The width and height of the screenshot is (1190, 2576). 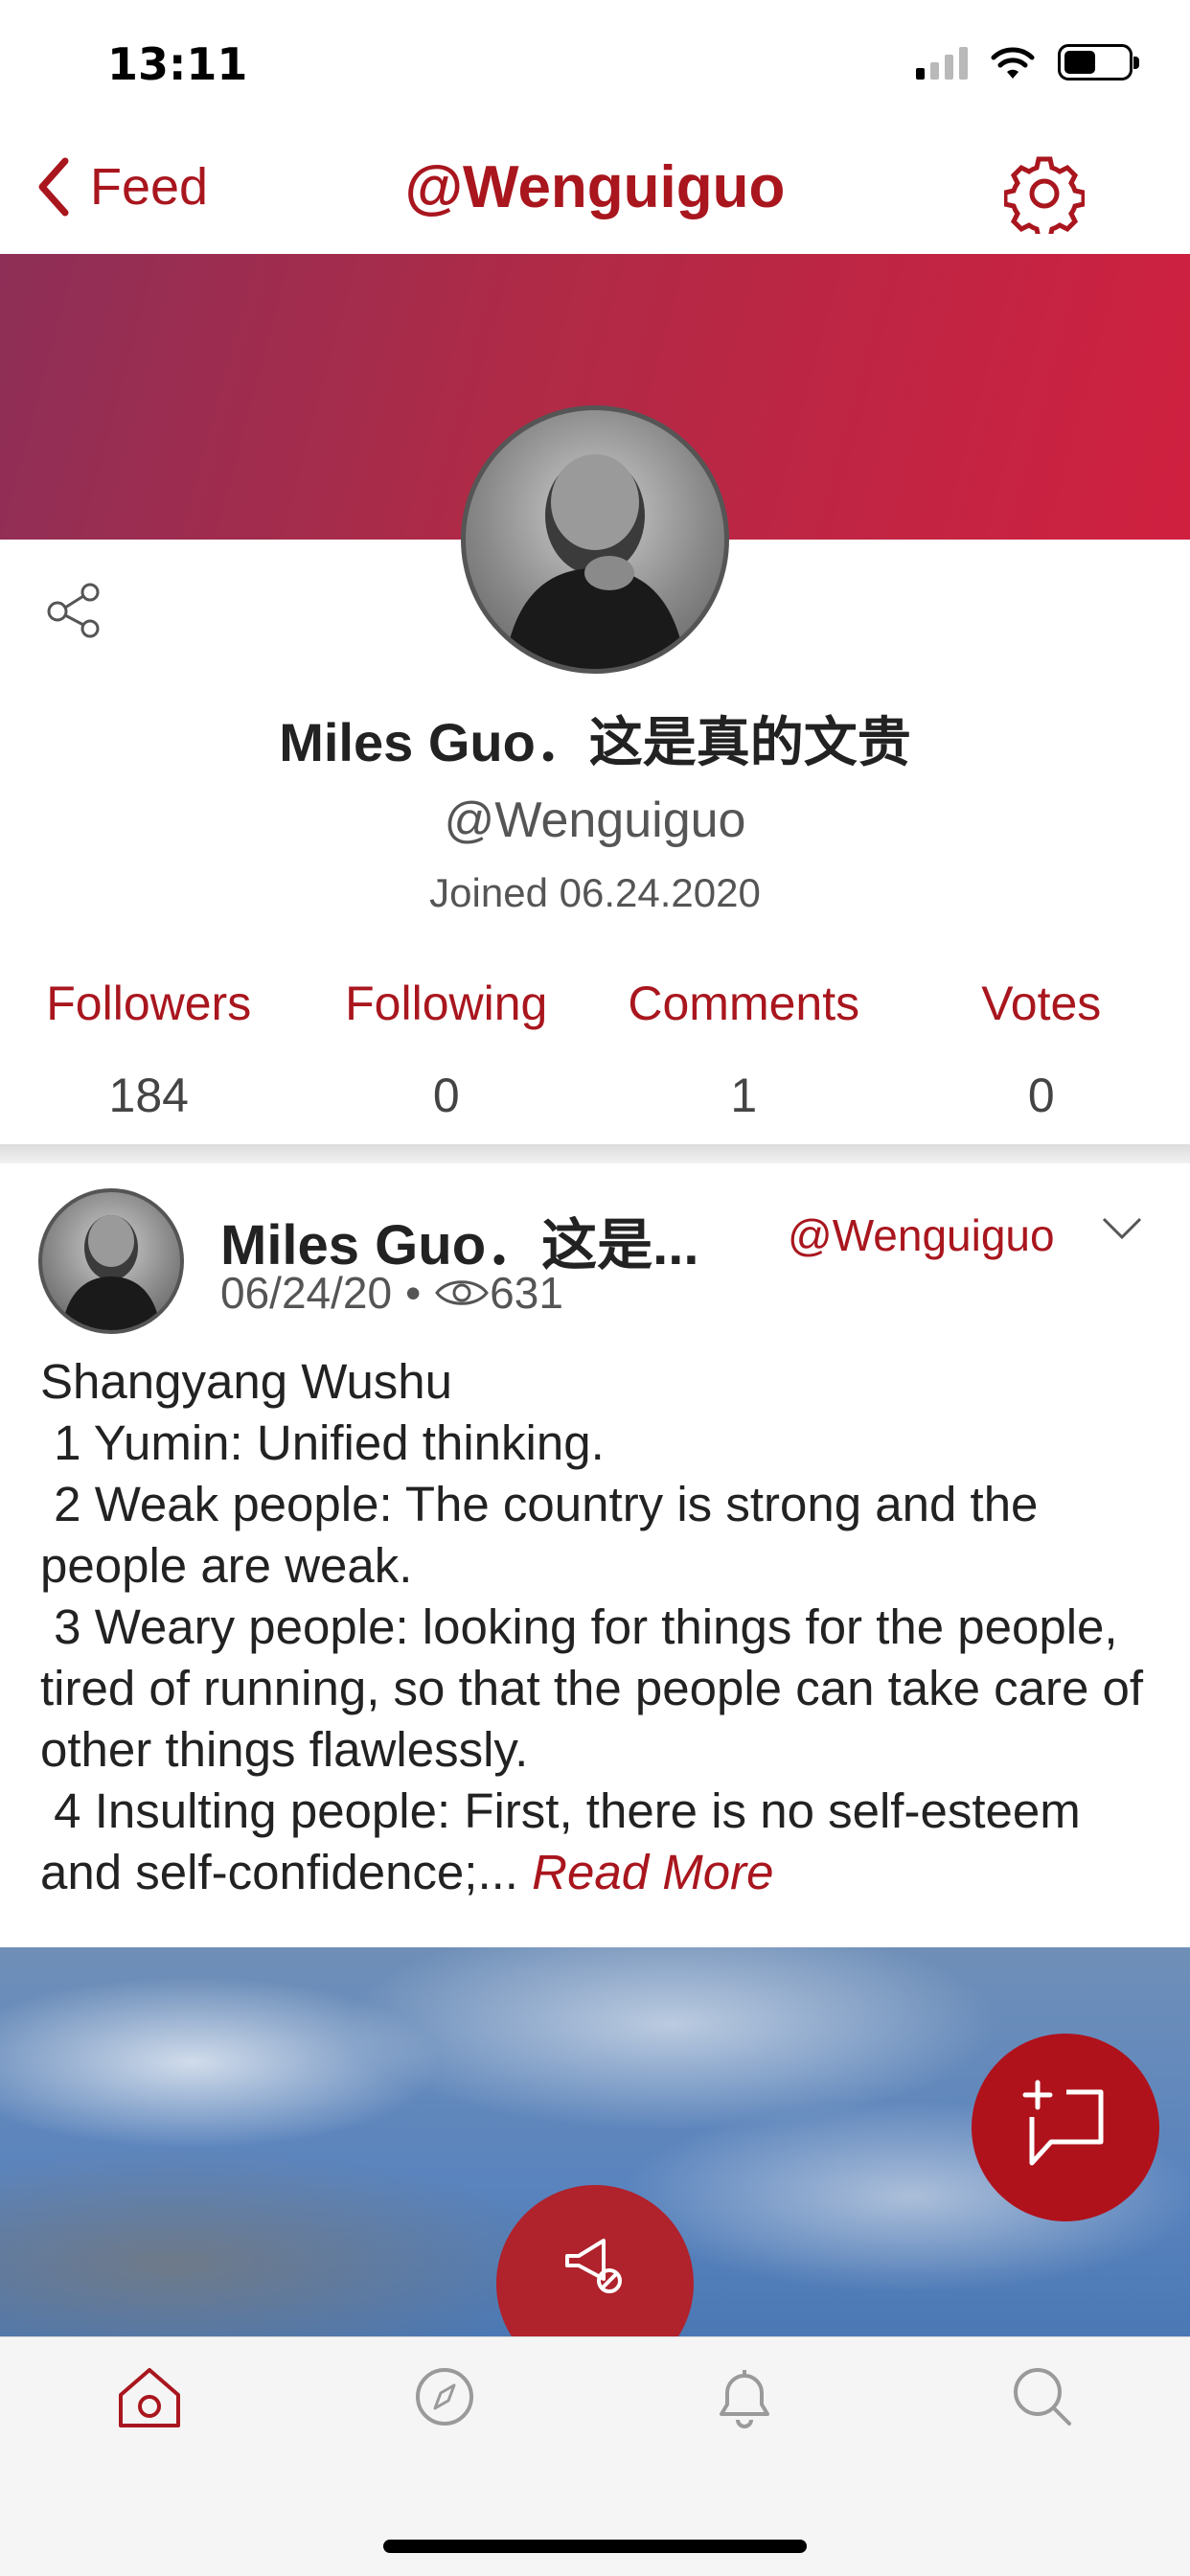 What do you see at coordinates (595, 820) in the screenshot?
I see `profile-handle: @Wenguiguo` at bounding box center [595, 820].